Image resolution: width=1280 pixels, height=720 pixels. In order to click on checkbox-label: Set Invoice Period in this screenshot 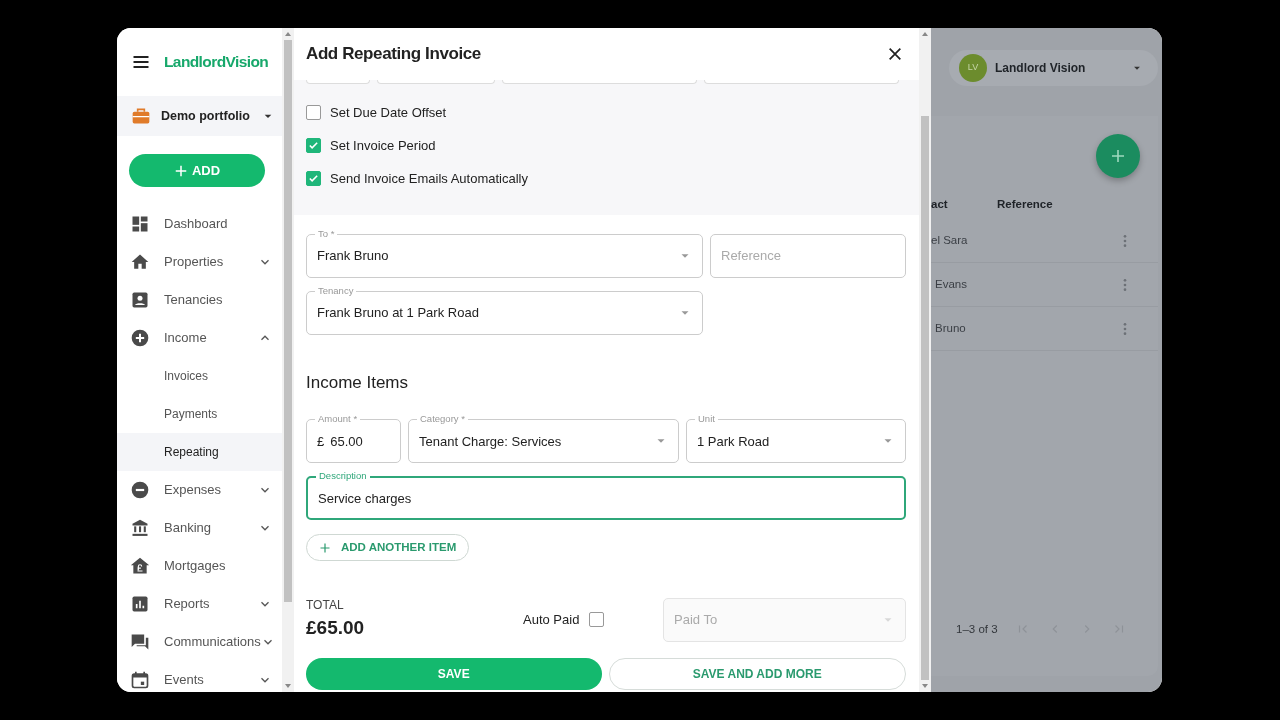, I will do `click(383, 145)`.